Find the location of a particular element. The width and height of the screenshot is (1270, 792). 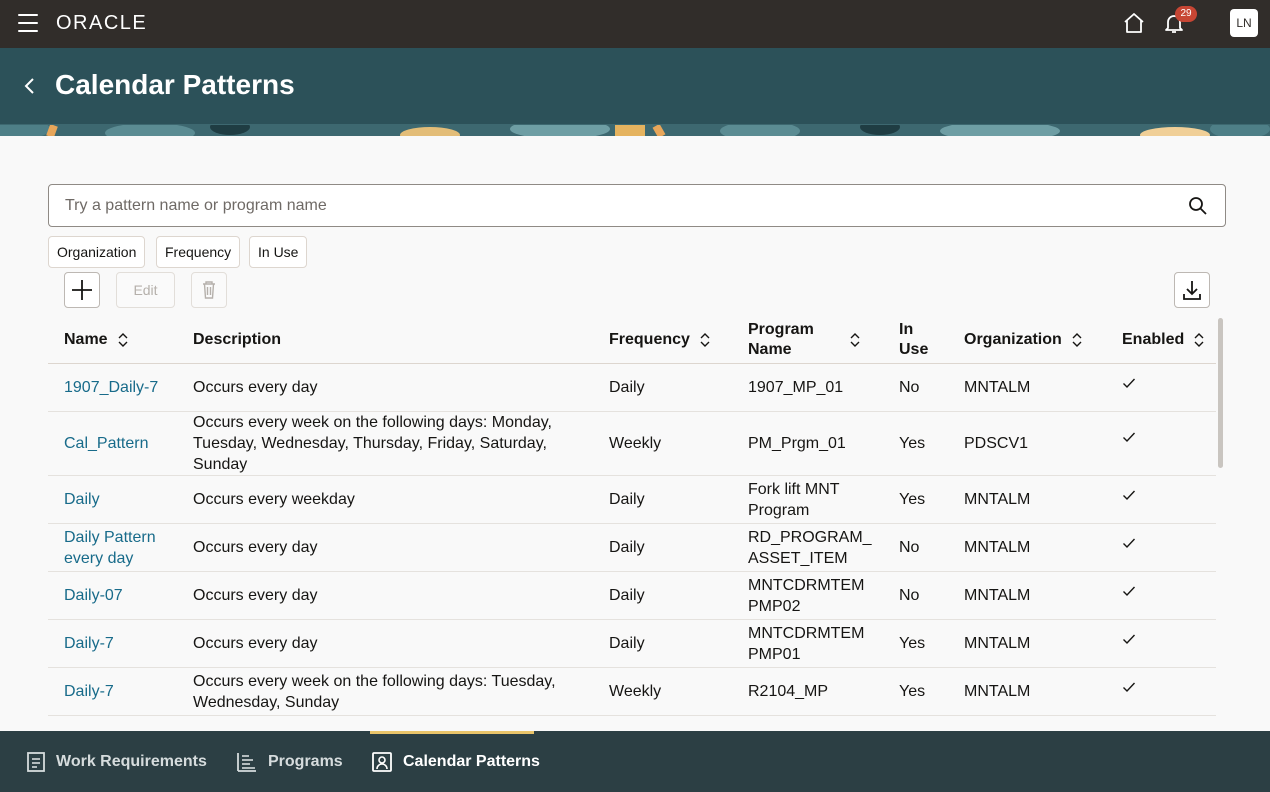

cell-program-name: RD_PROGRAM_ ASSET_ITEM is located at coordinates (810, 547).